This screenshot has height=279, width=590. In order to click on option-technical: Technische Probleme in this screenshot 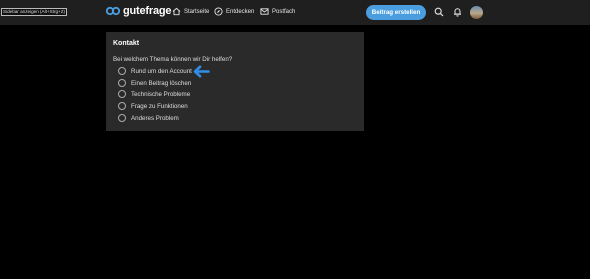, I will do `click(154, 94)`.